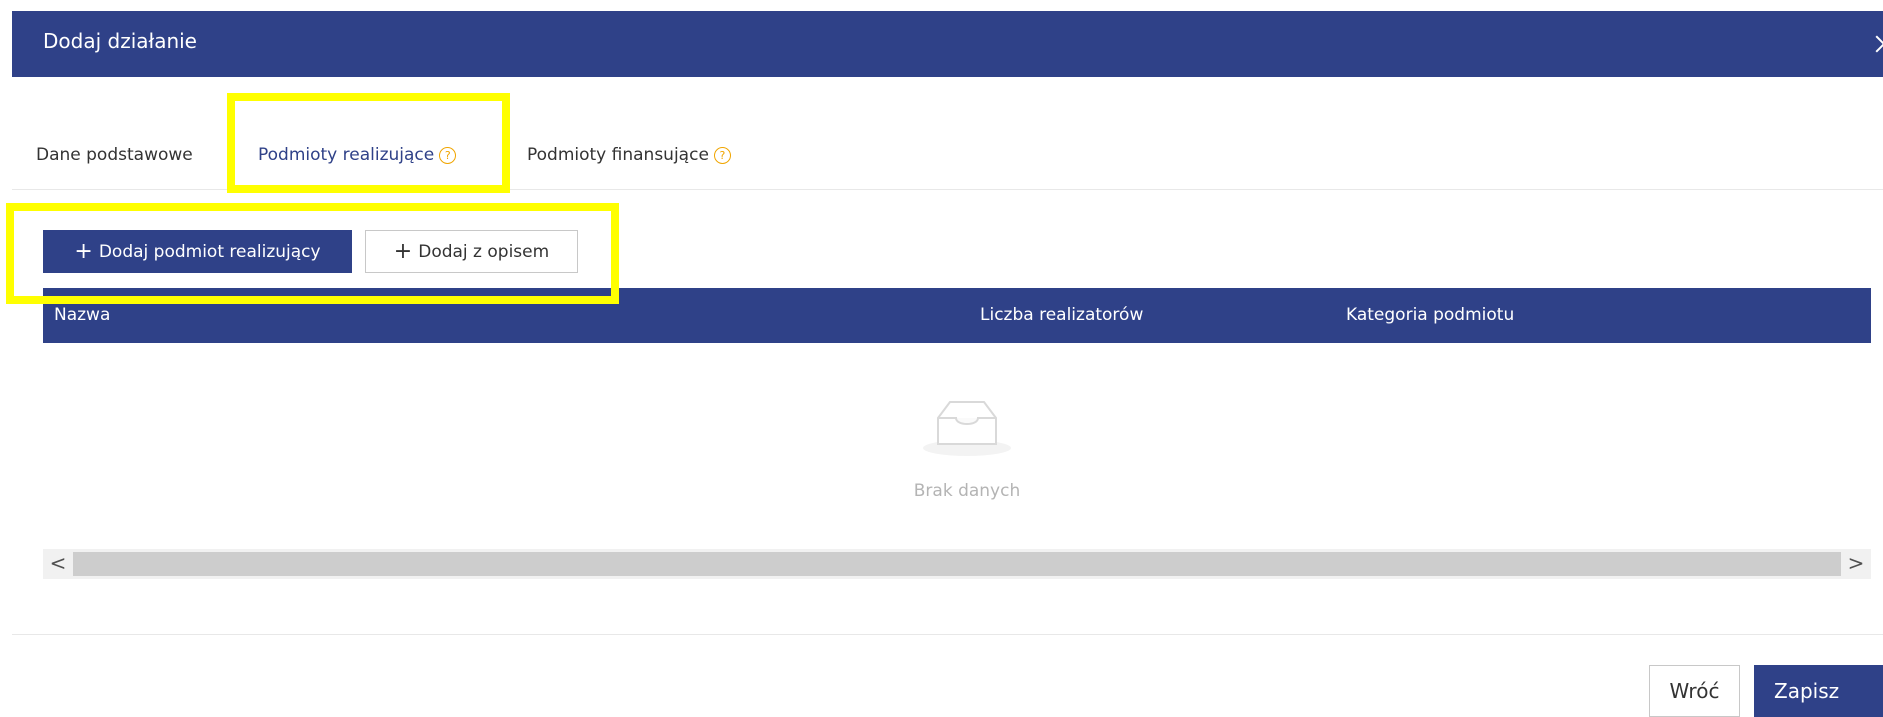 Image resolution: width=1883 pixels, height=717 pixels. What do you see at coordinates (1856, 564) in the screenshot?
I see `scroll-right-icon: >` at bounding box center [1856, 564].